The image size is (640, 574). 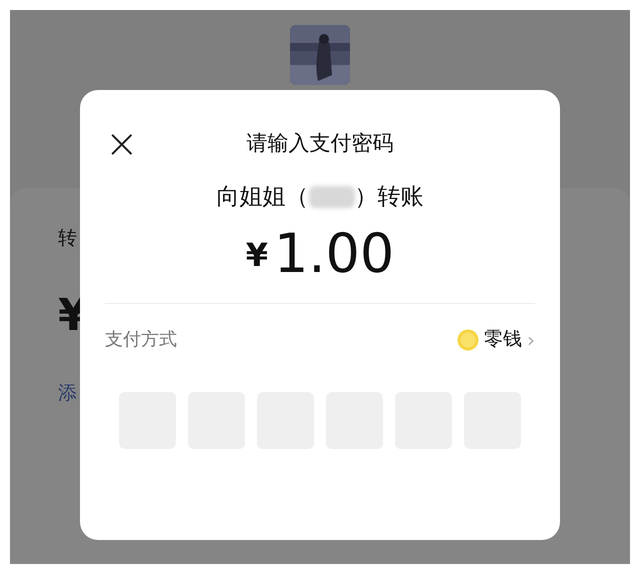 What do you see at coordinates (468, 339) in the screenshot?
I see `coin-icon` at bounding box center [468, 339].